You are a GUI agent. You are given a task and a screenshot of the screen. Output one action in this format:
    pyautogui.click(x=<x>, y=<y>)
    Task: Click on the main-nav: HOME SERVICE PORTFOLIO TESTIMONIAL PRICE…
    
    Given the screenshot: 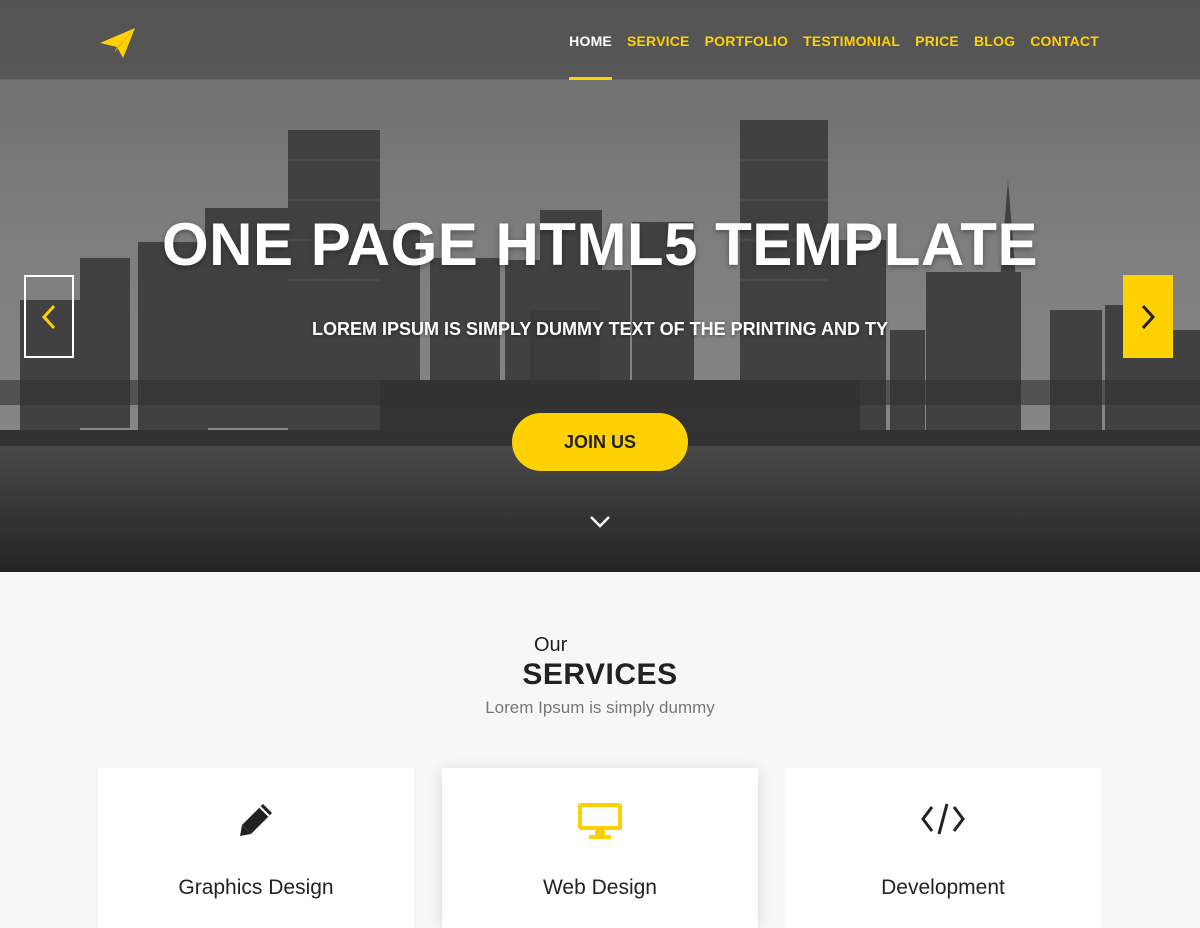 What is the action you would take?
    pyautogui.click(x=826, y=40)
    